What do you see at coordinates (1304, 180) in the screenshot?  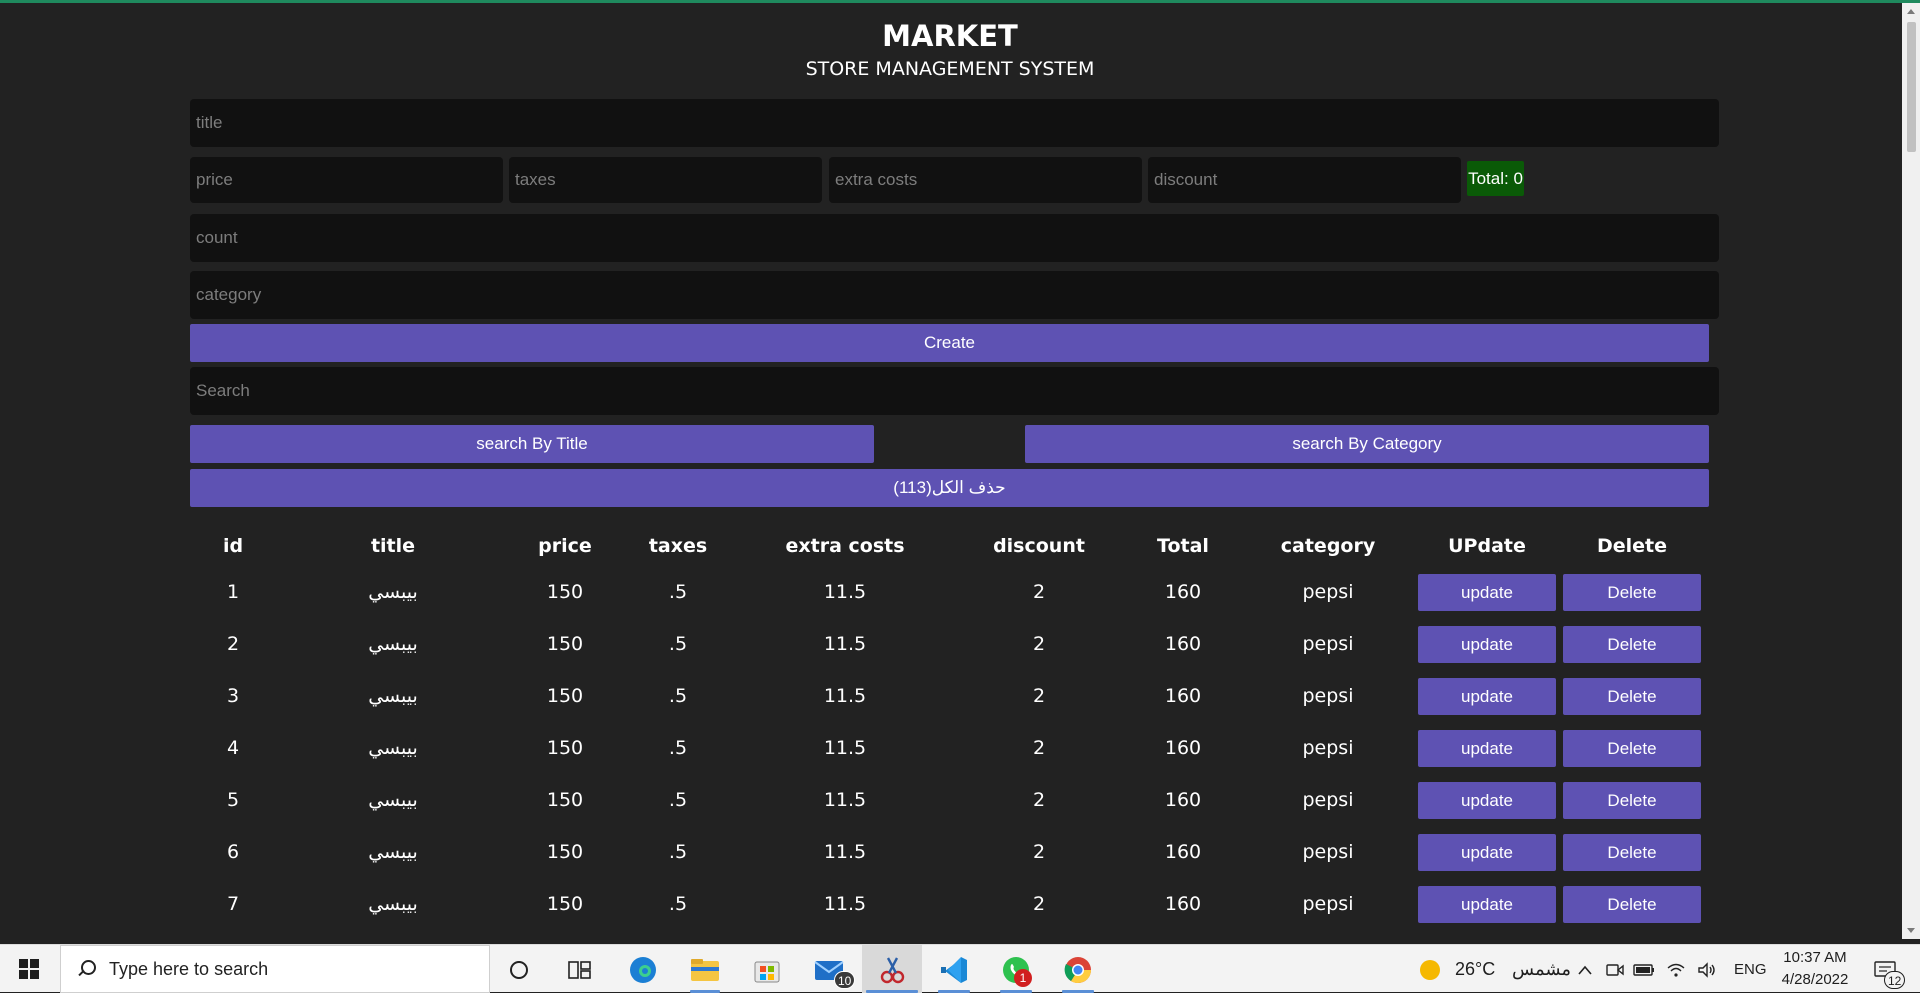 I see `discount-input` at bounding box center [1304, 180].